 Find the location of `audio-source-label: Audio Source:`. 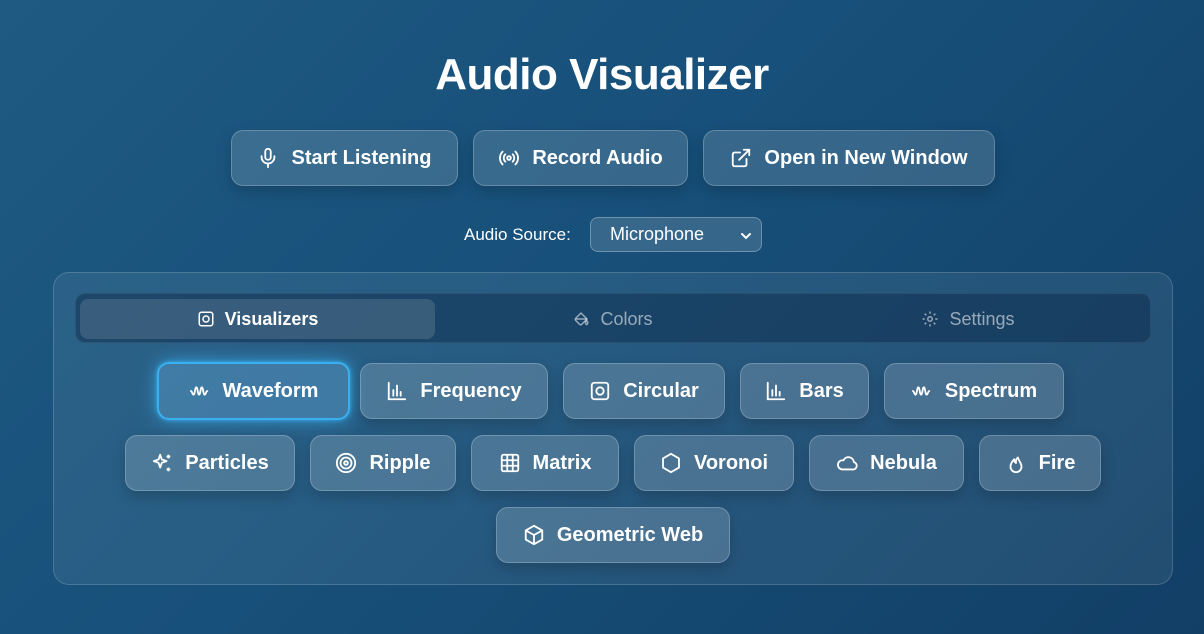

audio-source-label: Audio Source: is located at coordinates (517, 234).